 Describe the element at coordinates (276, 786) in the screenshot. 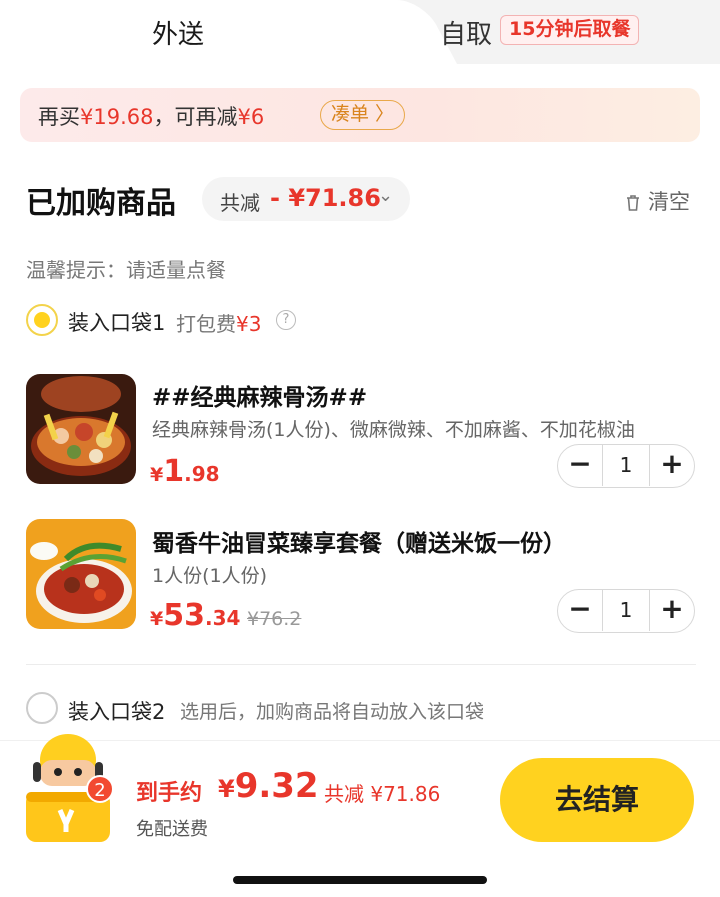

I see `total-number: 9.32` at that location.